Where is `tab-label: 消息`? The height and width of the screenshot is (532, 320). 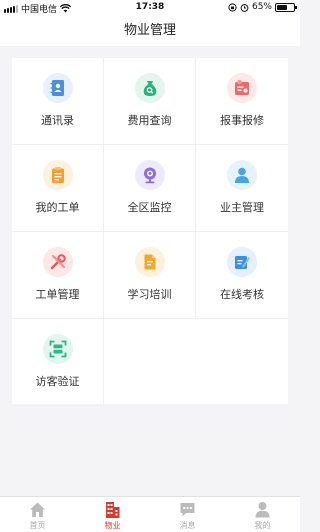
tab-label: 消息 is located at coordinates (187, 525).